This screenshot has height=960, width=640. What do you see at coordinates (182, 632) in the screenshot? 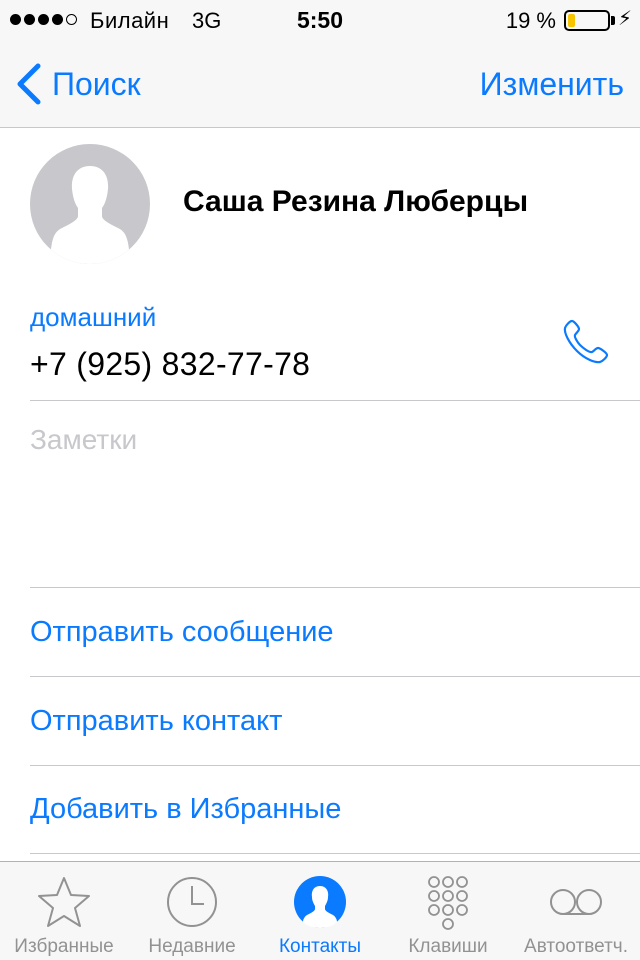
I see `send-message-button: Отправить сообщение` at bounding box center [182, 632].